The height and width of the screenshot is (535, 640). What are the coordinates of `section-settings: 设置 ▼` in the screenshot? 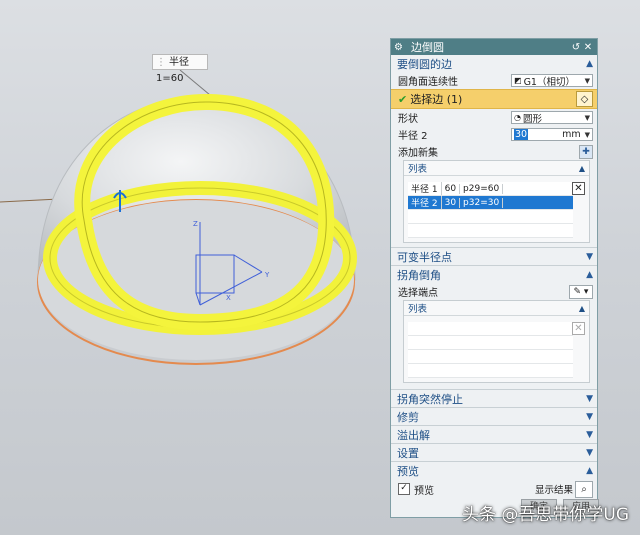 It's located at (494, 452).